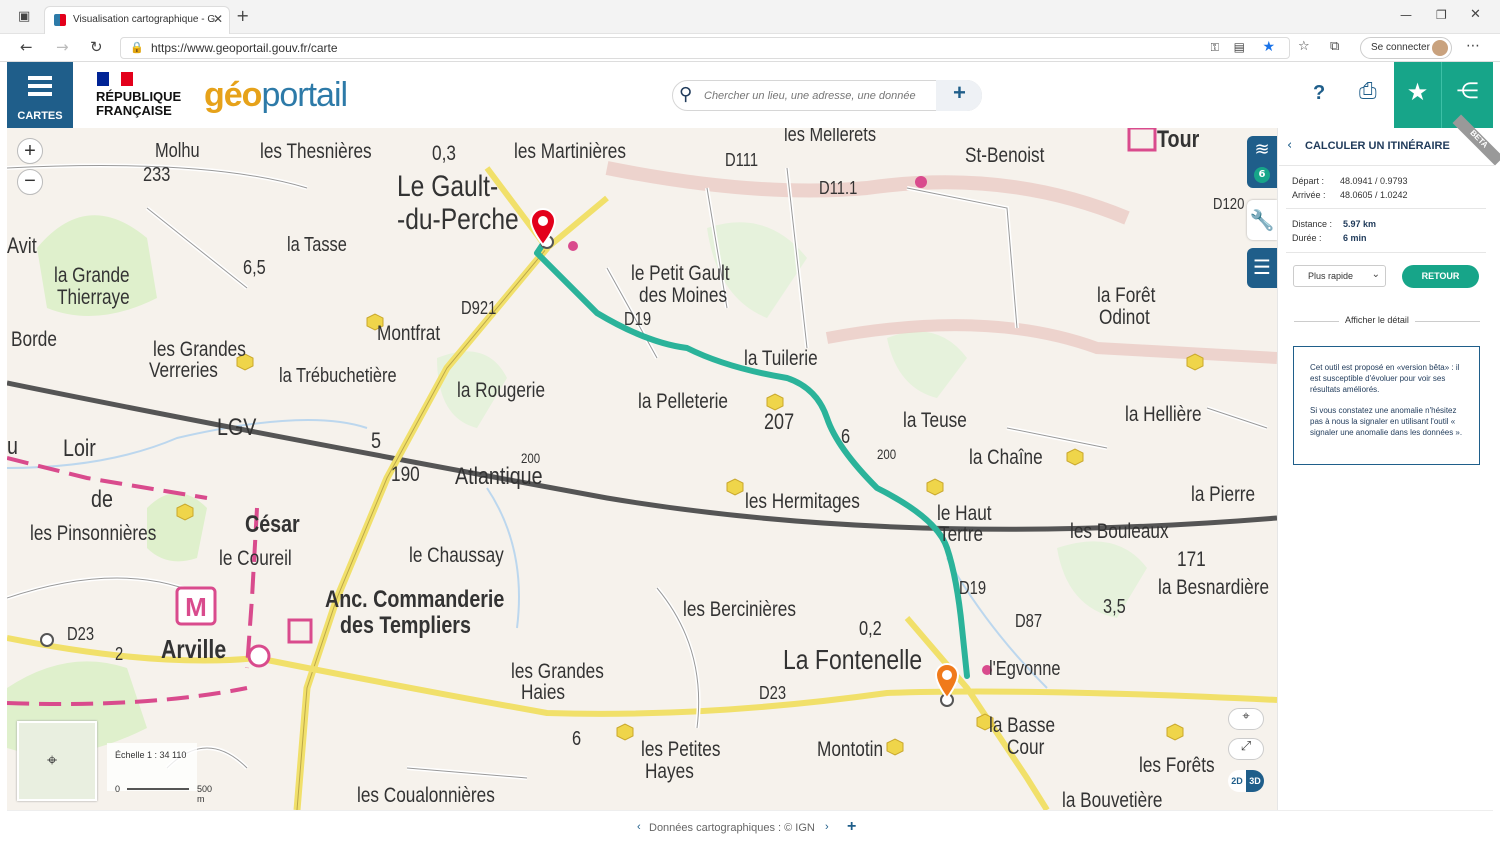 Image resolution: width=1500 pixels, height=850 pixels. I want to click on back-icon: ←, so click(26, 47).